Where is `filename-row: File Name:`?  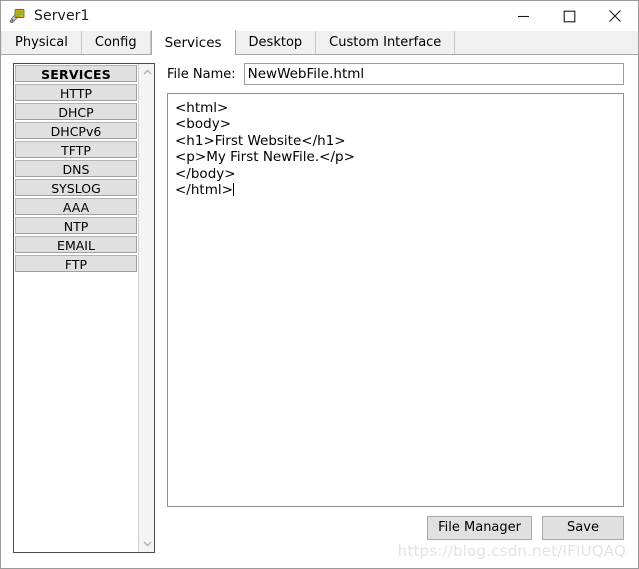 filename-row: File Name: is located at coordinates (395, 74).